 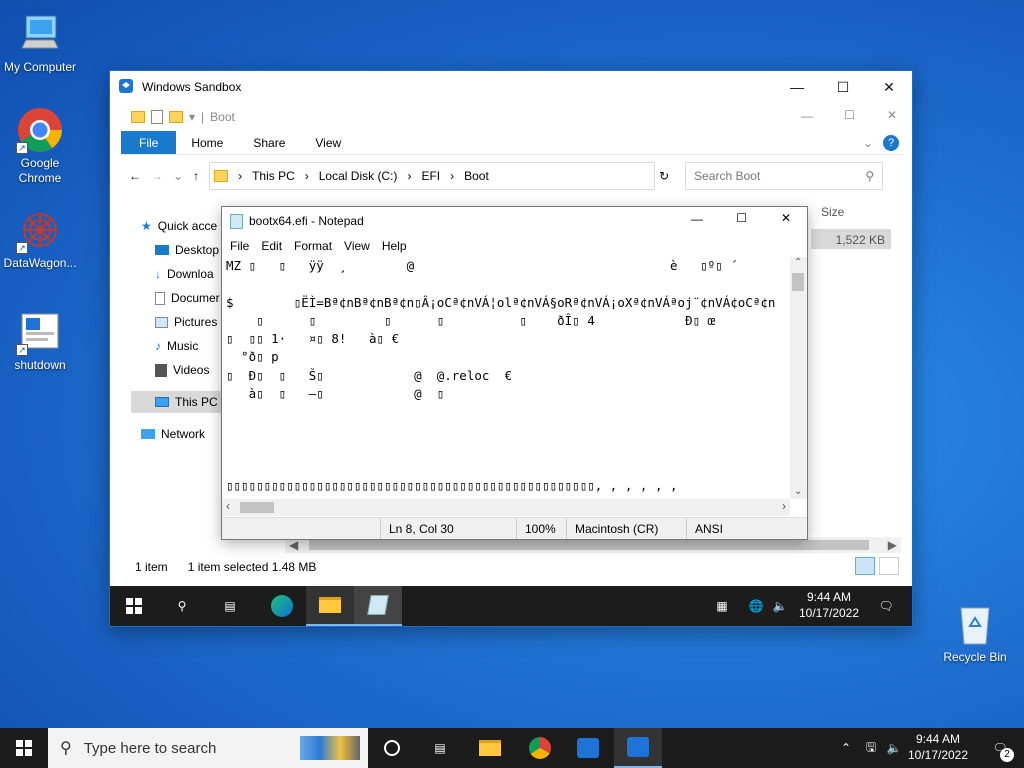 I want to click on breadcrumb-efi: EFI, so click(x=430, y=176).